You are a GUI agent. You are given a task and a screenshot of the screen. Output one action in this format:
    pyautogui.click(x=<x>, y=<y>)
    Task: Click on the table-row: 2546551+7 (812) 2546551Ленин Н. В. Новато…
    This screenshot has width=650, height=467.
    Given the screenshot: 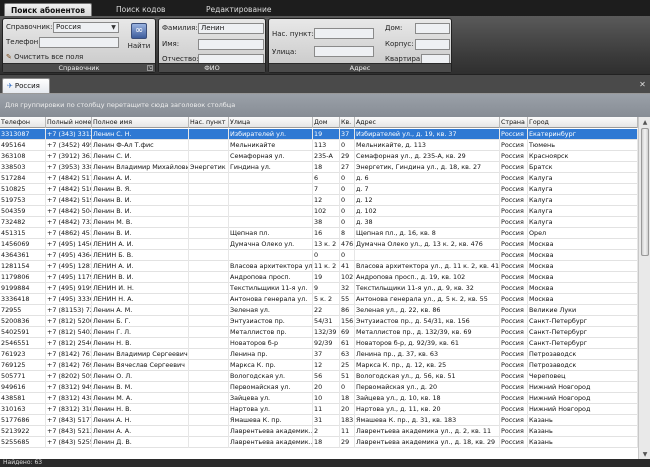 What is the action you would take?
    pyautogui.click(x=319, y=343)
    